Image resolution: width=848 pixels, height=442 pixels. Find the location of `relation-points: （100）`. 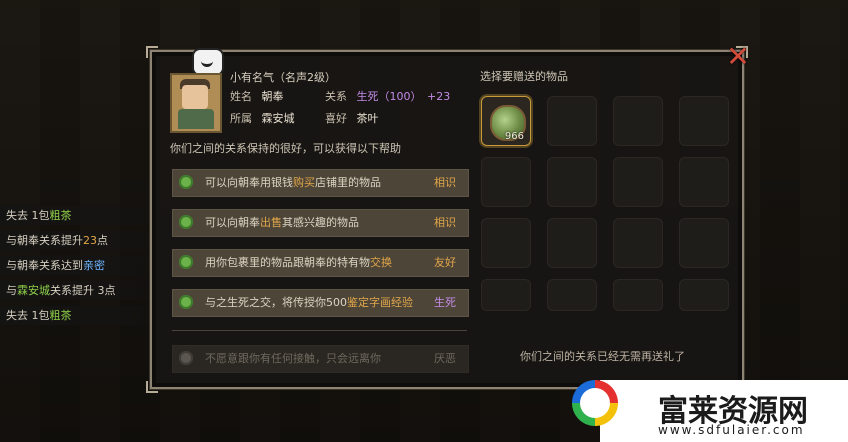

relation-points: （100） is located at coordinates (400, 96).